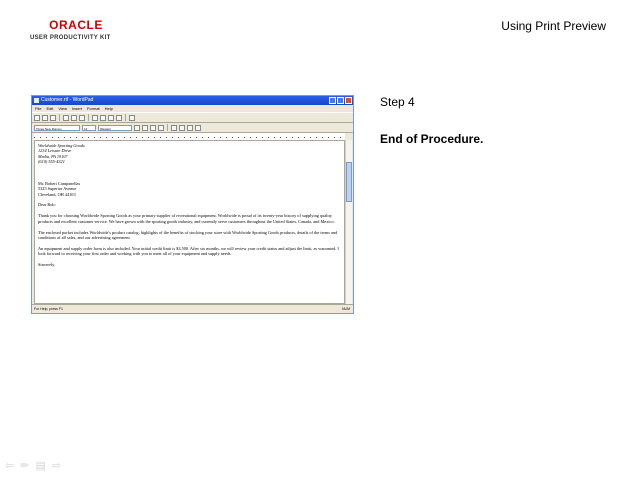 This screenshot has width=640, height=480. I want to click on print-icon, so click(66, 117).